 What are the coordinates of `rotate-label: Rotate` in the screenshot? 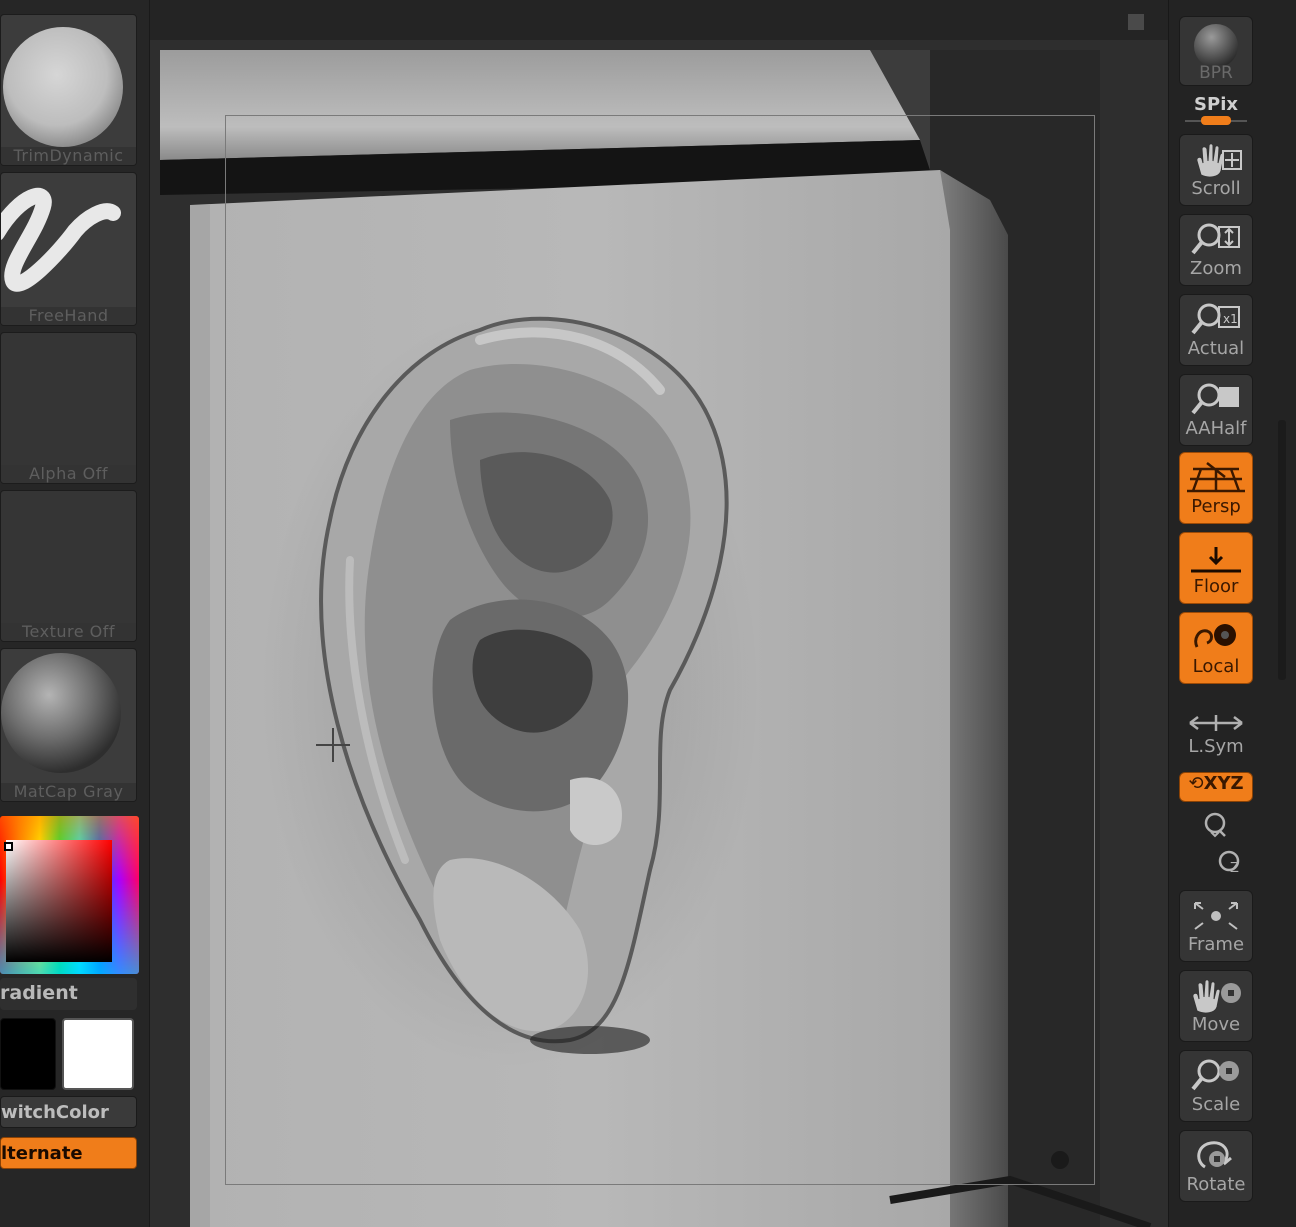 It's located at (1216, 1184).